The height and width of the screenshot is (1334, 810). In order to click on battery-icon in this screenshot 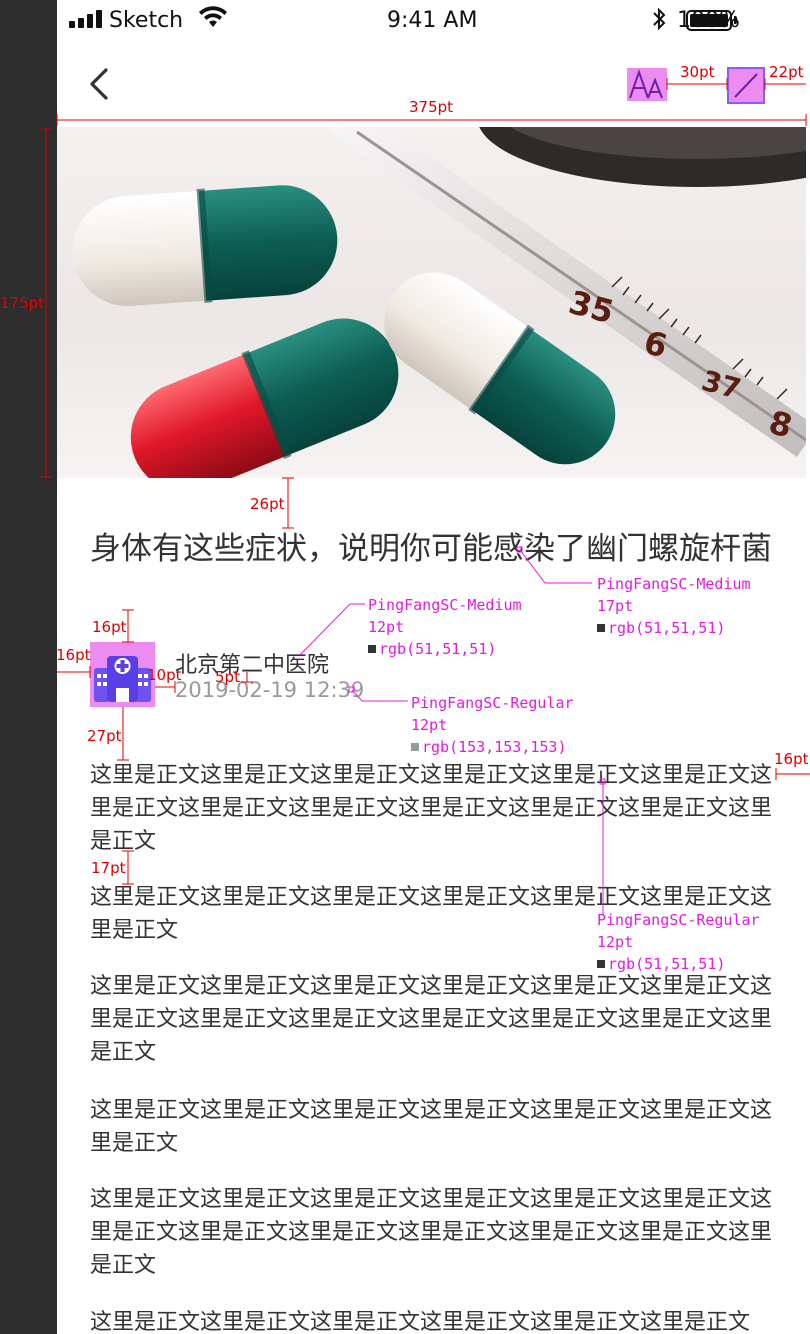, I will do `click(709, 20)`.